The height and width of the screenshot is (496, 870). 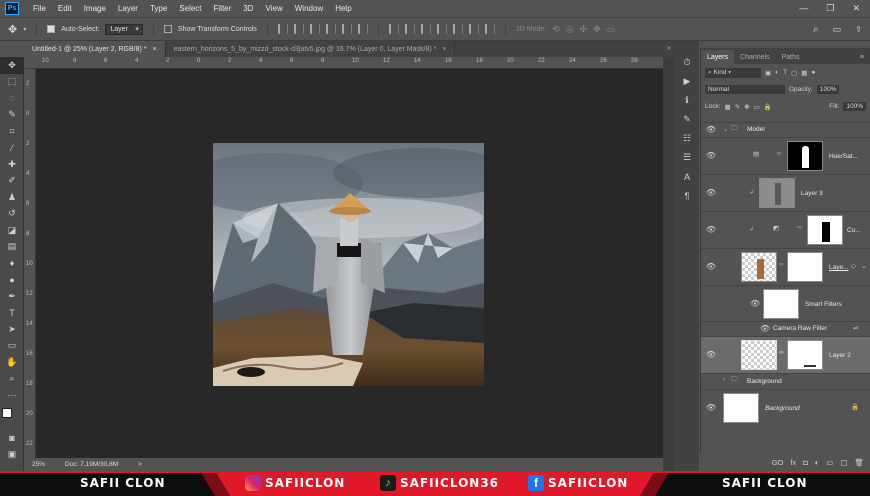 I want to click on healing-tool-icon: ✚, so click(x=12, y=164).